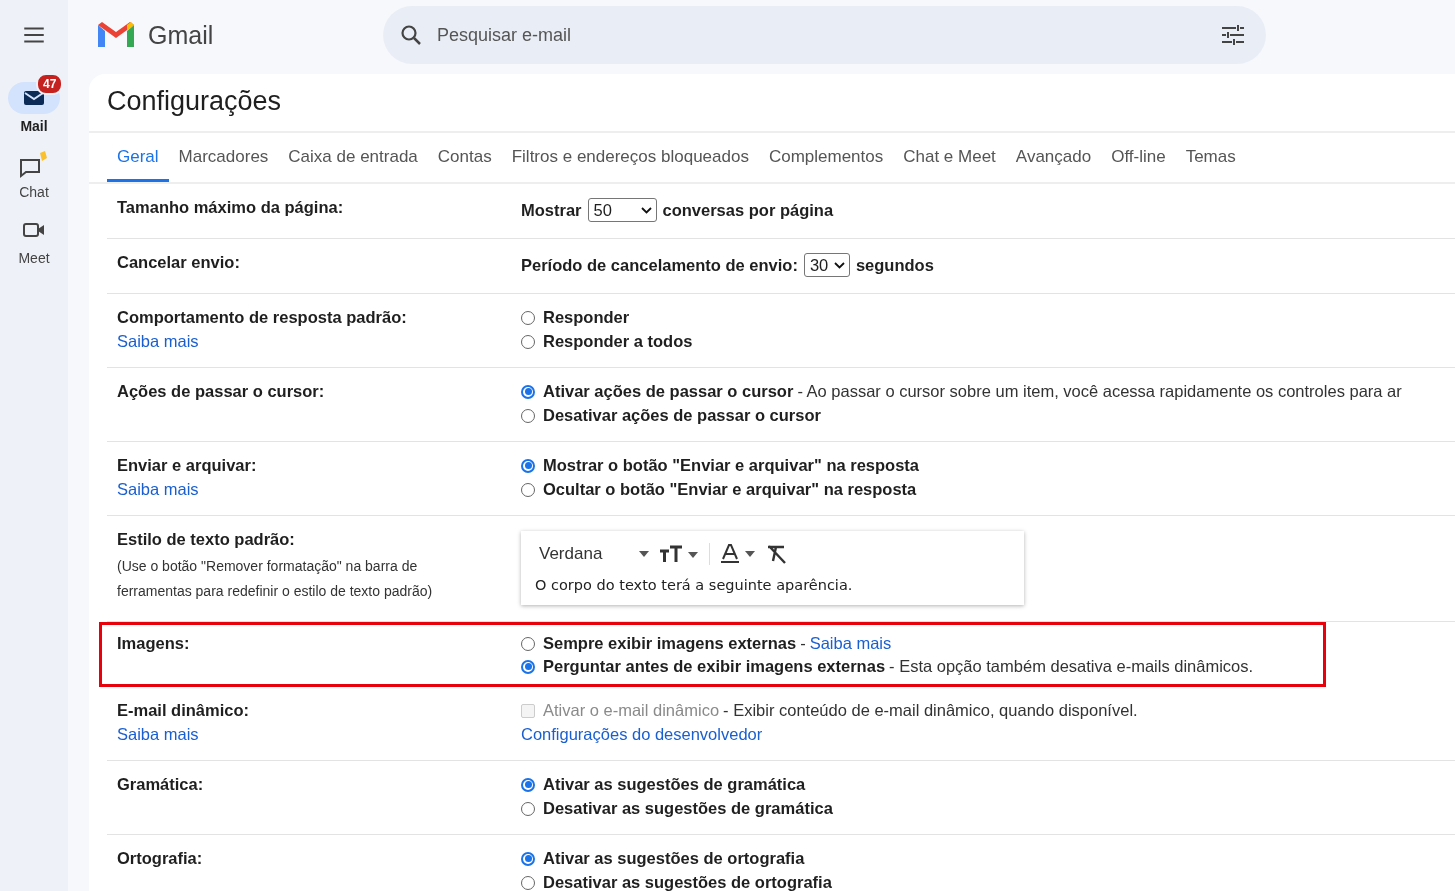 The image size is (1455, 891). Describe the element at coordinates (1138, 157) in the screenshot. I see `settings-tab: Off-line` at that location.